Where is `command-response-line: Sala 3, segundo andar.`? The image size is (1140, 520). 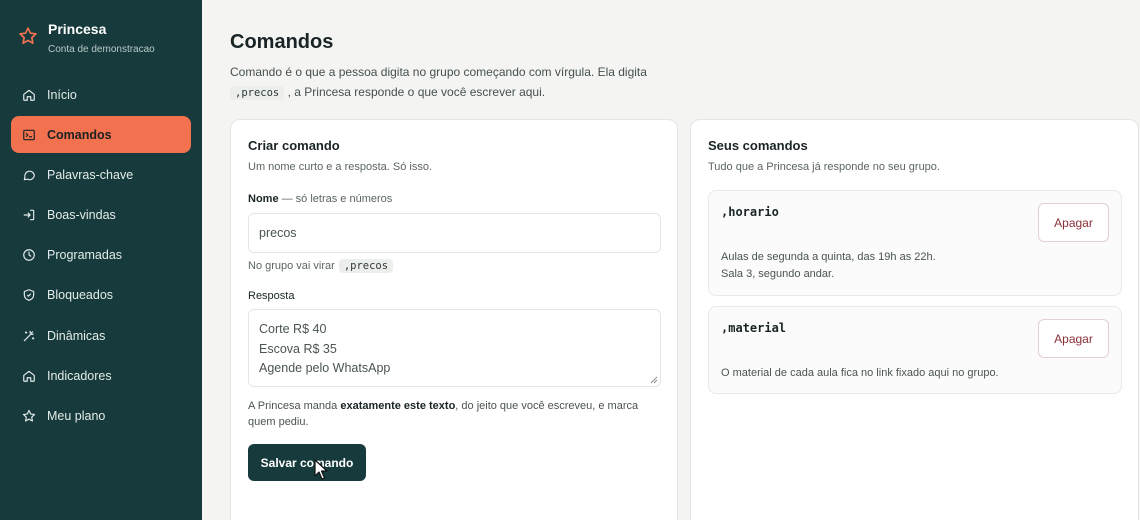 command-response-line: Sala 3, segundo andar. is located at coordinates (778, 274).